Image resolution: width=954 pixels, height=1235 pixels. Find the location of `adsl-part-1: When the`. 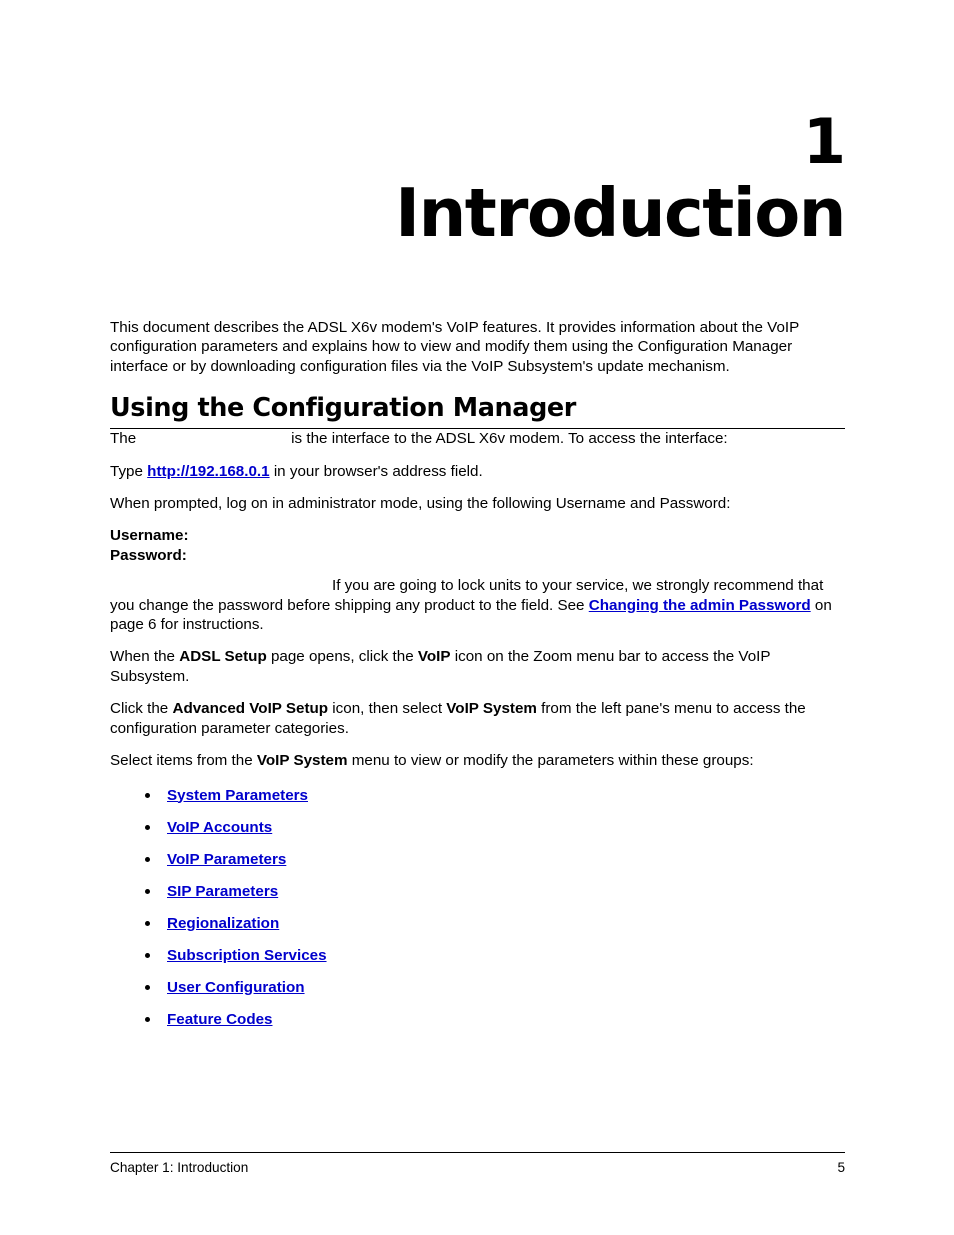

adsl-part-1: When the is located at coordinates (143, 657).